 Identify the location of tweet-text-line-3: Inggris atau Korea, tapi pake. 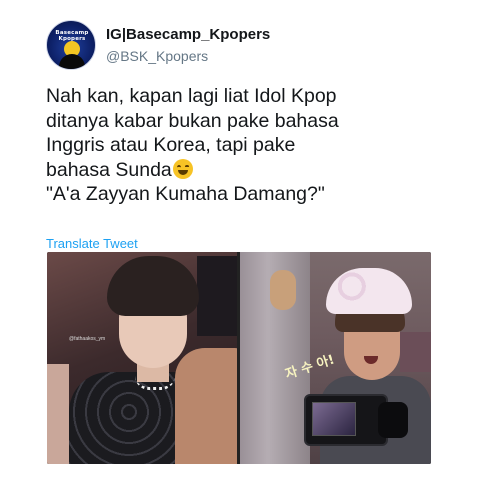
(171, 145).